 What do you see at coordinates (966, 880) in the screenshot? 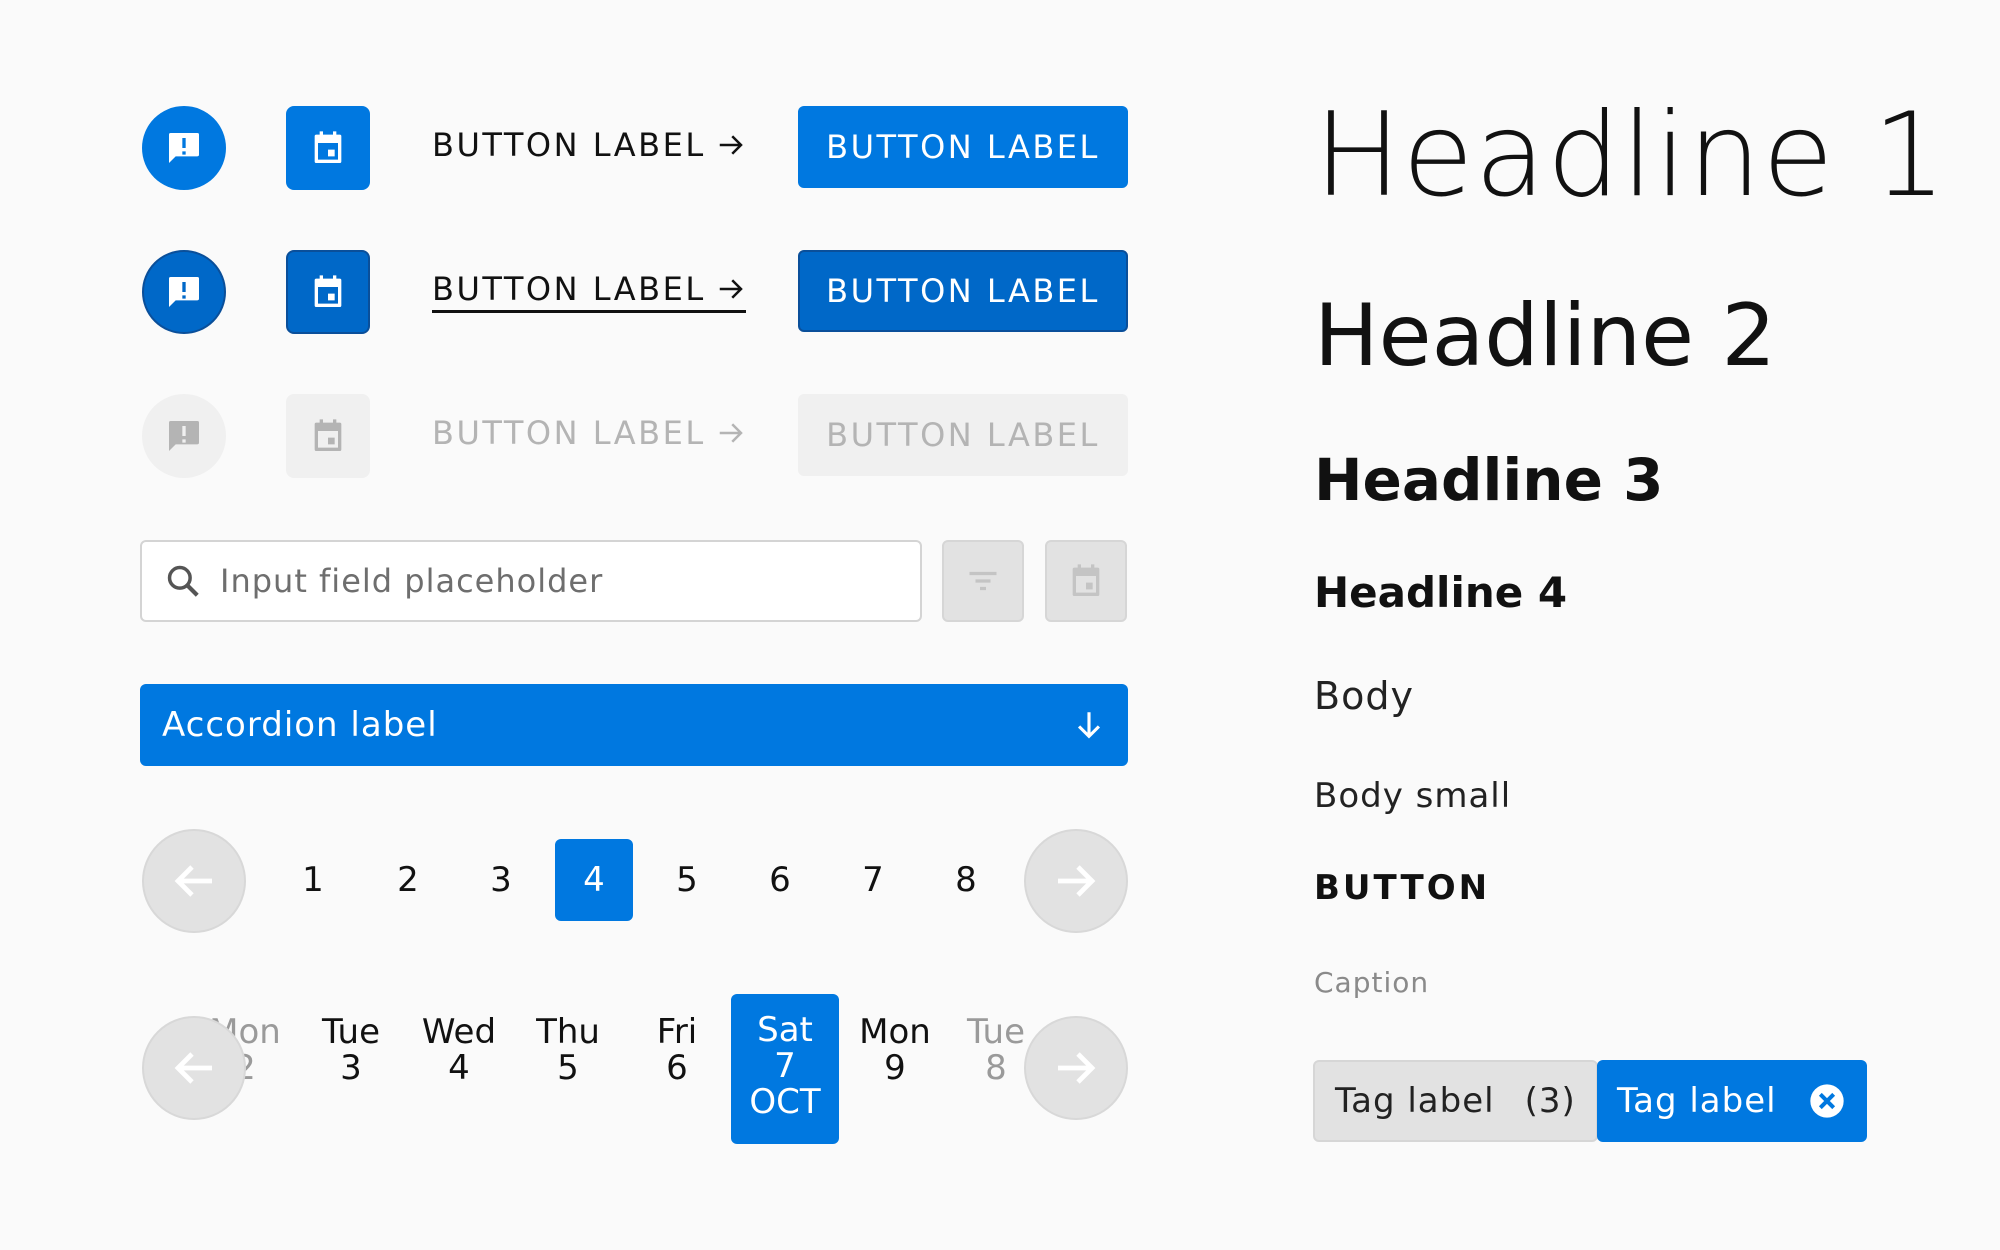
I see `page-8: 8` at bounding box center [966, 880].